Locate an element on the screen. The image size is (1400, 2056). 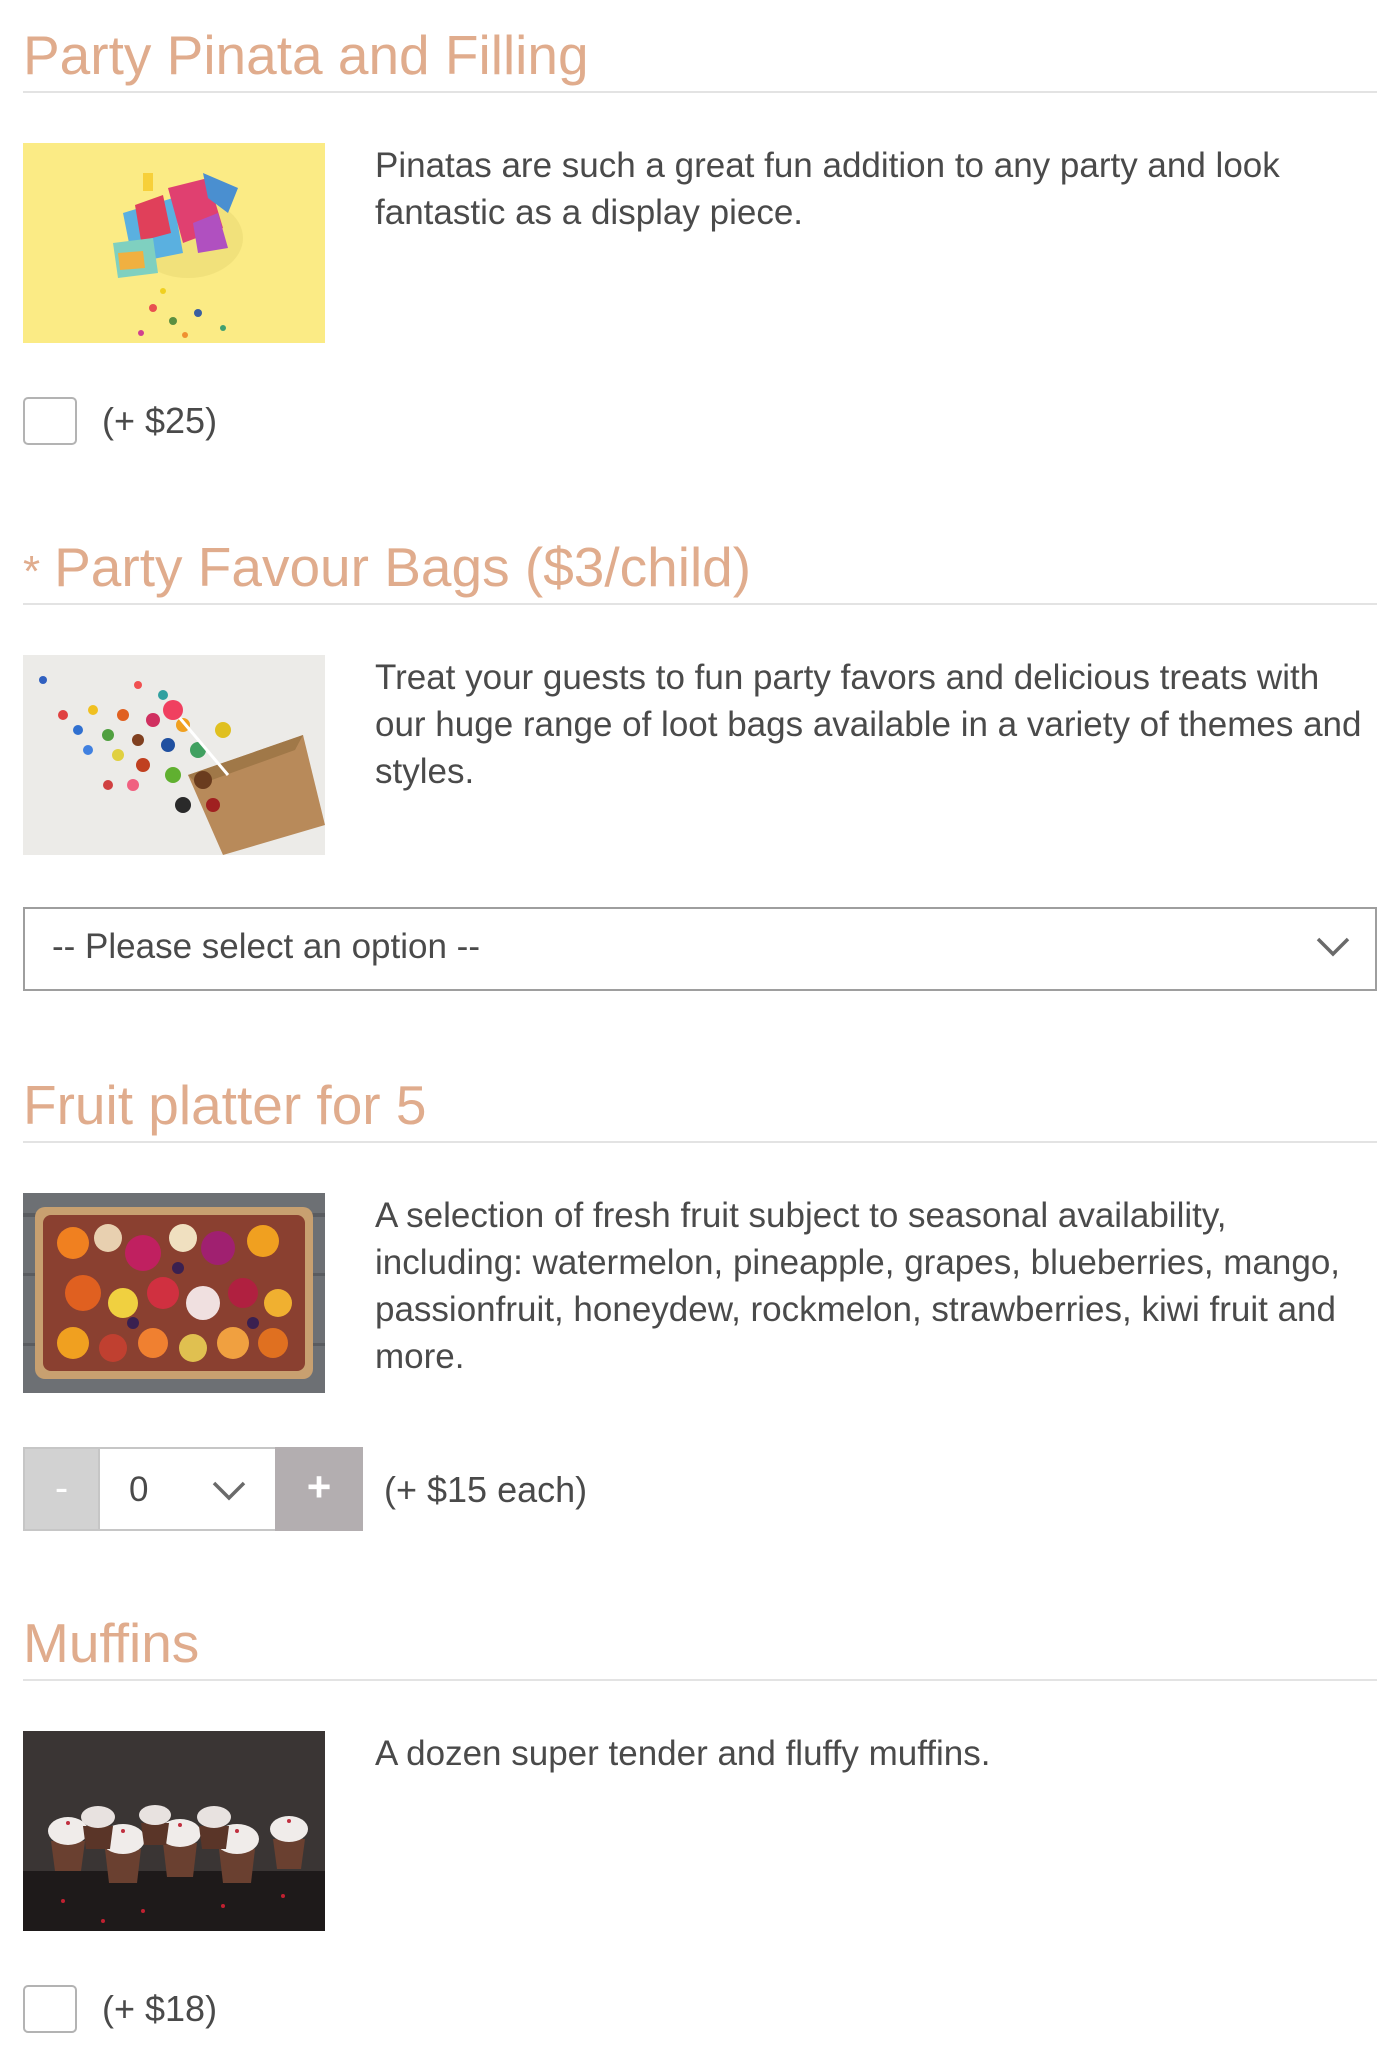
fruit-platter-quantity-stepper: - 0 + is located at coordinates (193, 1489).